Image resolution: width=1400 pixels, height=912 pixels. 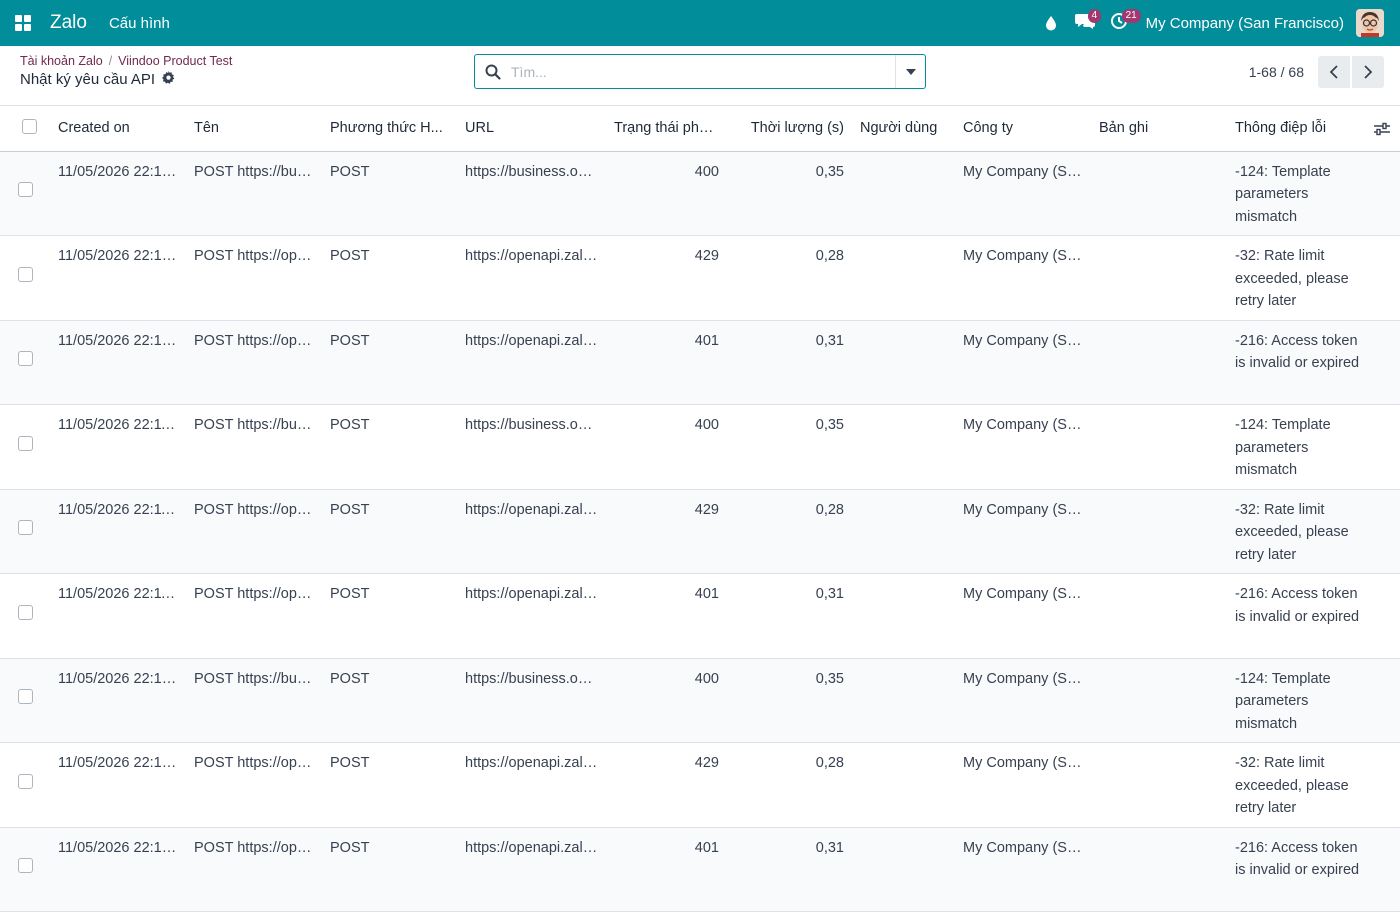 I want to click on select-all-checkbox, so click(x=29, y=126).